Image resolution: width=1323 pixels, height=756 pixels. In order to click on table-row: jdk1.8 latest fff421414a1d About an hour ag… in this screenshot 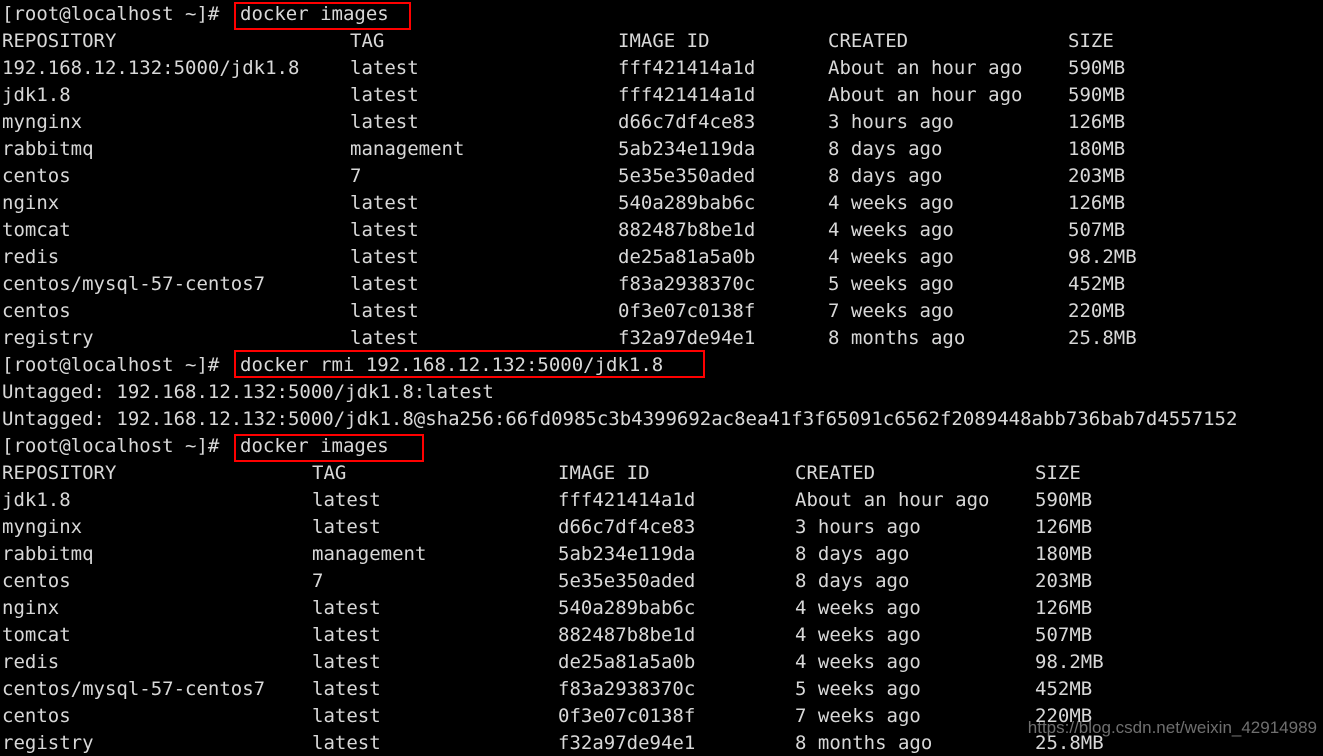, I will do `click(661, 95)`.